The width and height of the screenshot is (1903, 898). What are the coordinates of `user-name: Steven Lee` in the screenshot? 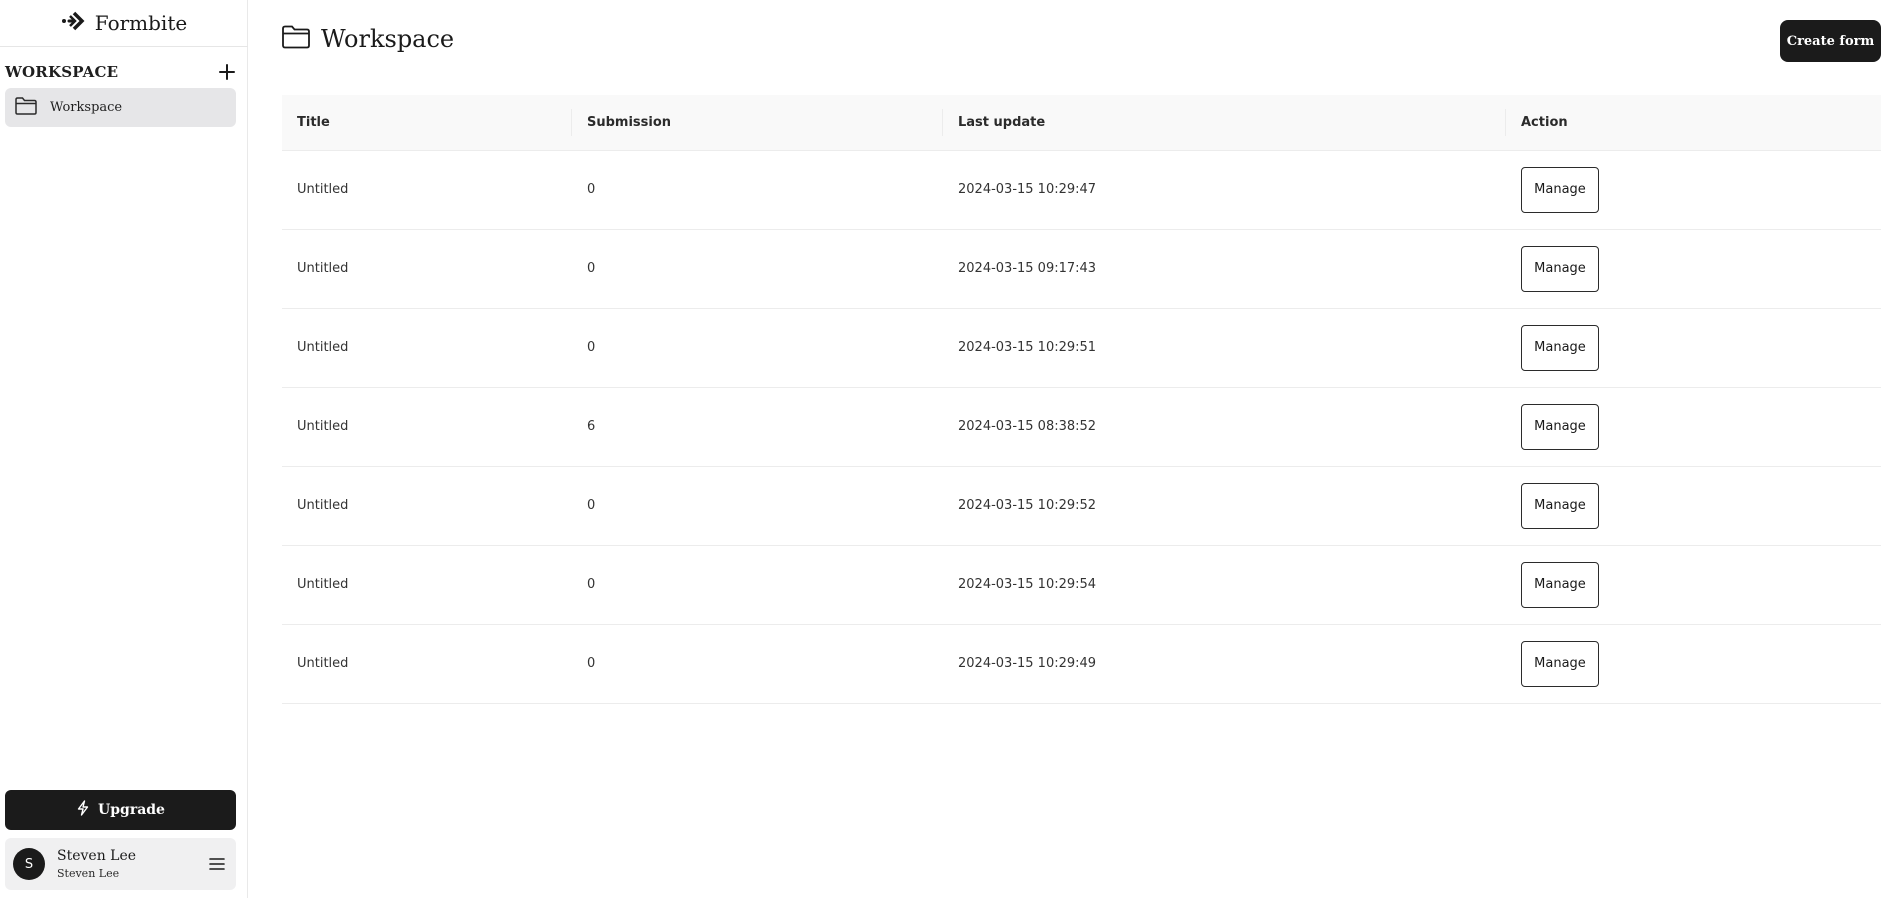 It's located at (97, 856).